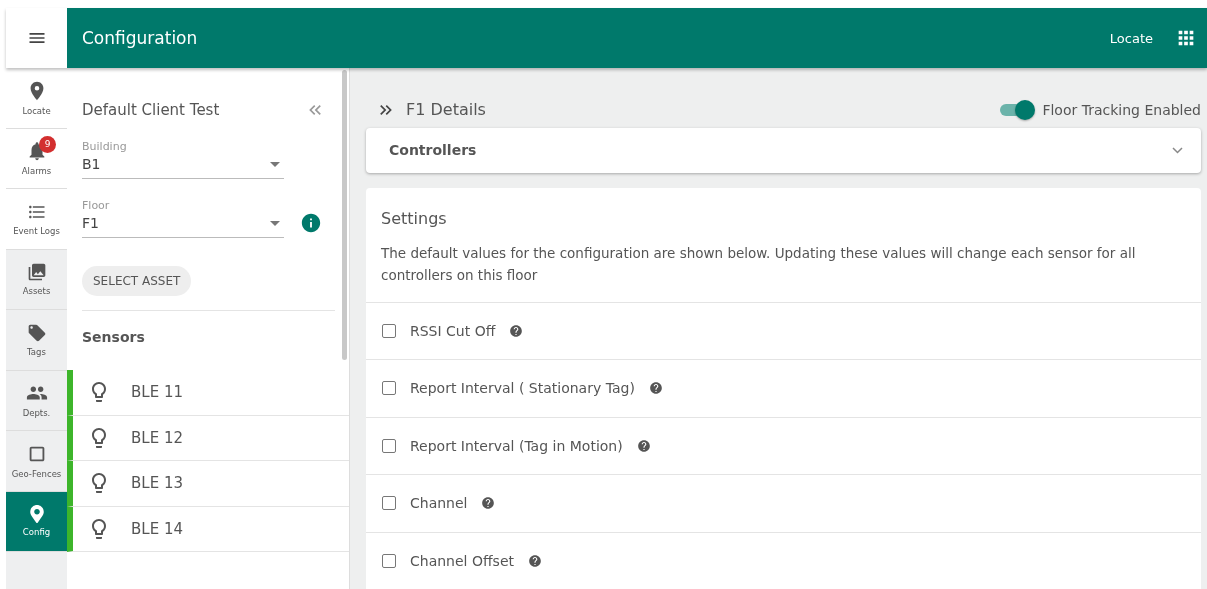 The height and width of the screenshot is (589, 1207). What do you see at coordinates (36, 219) in the screenshot?
I see `nav-item: Event Logs` at bounding box center [36, 219].